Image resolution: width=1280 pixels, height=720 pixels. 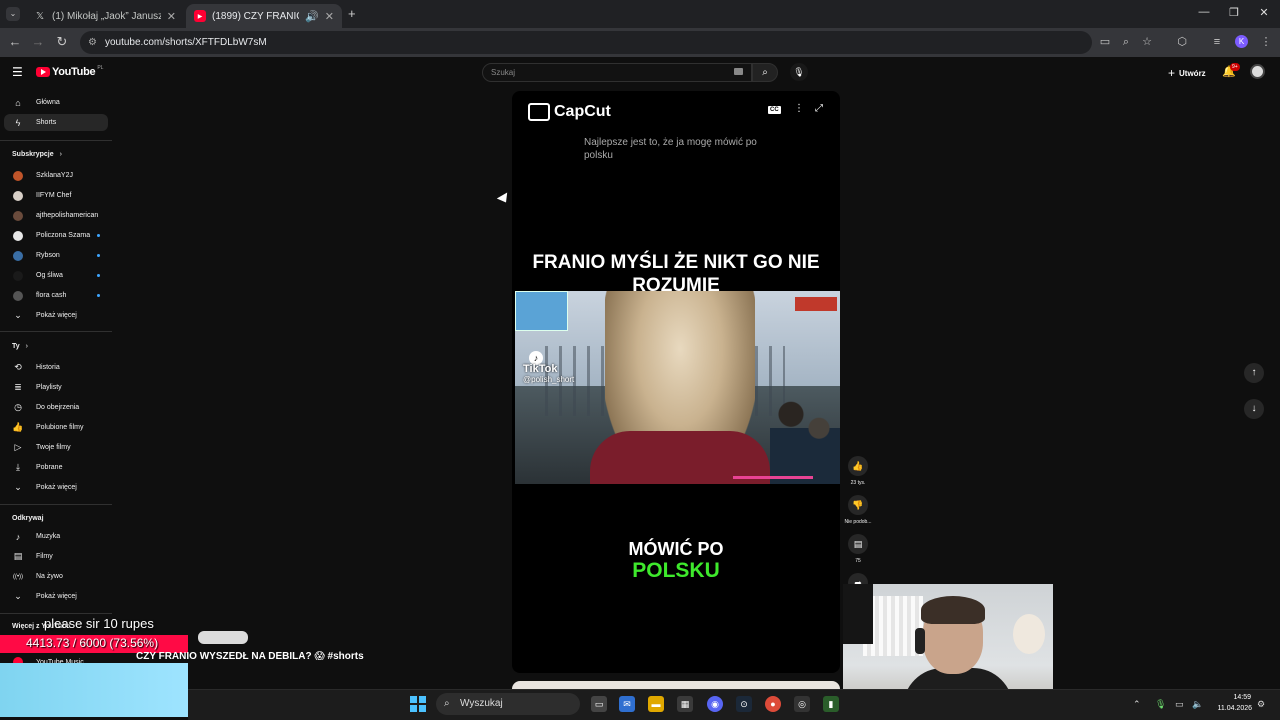 I want to click on reload-icon: ↻, so click(x=62, y=42).